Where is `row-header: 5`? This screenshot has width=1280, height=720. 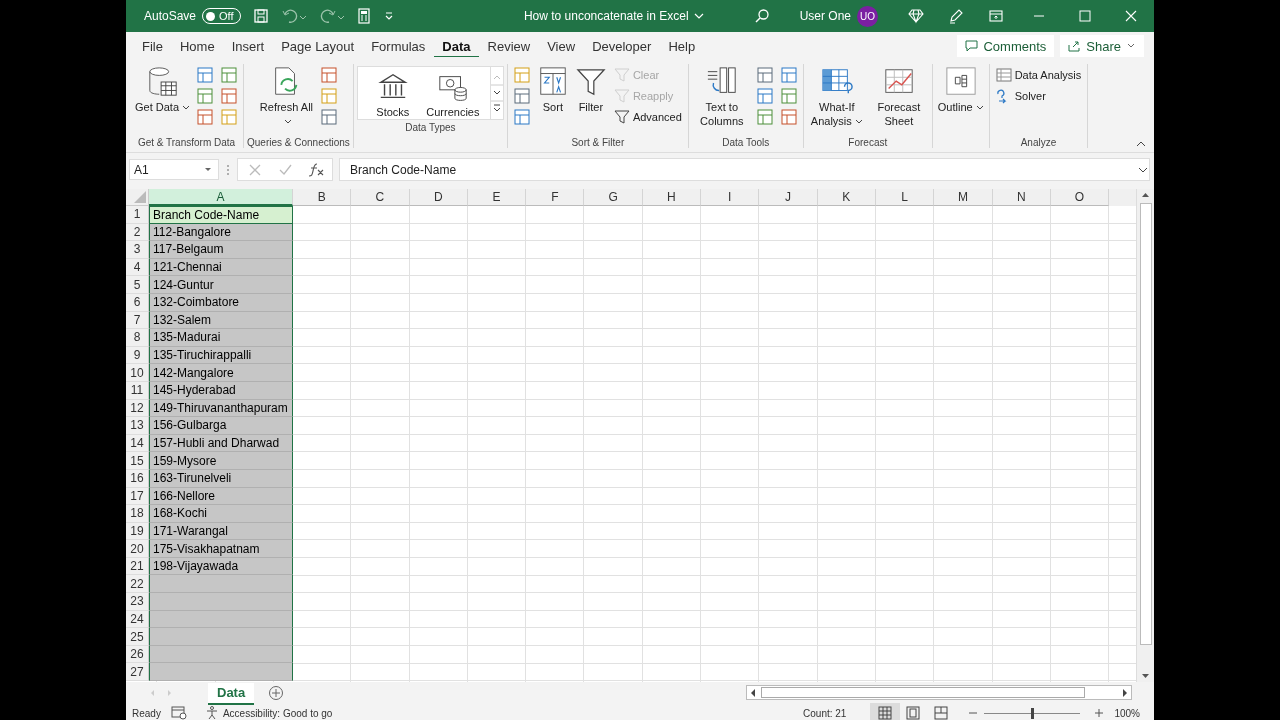 row-header: 5 is located at coordinates (137, 285).